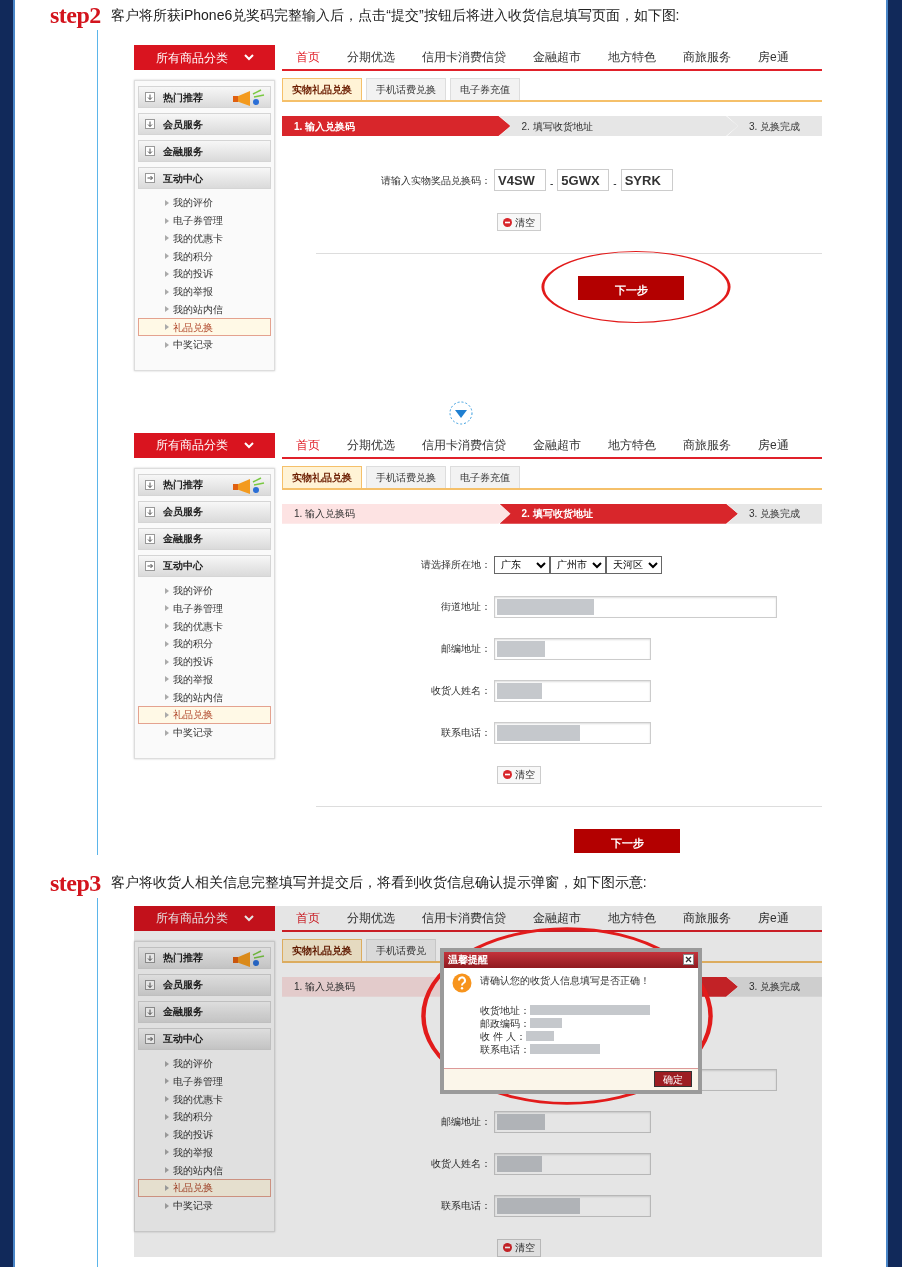 The image size is (902, 1267). I want to click on collapse-icon, so click(150, 178).